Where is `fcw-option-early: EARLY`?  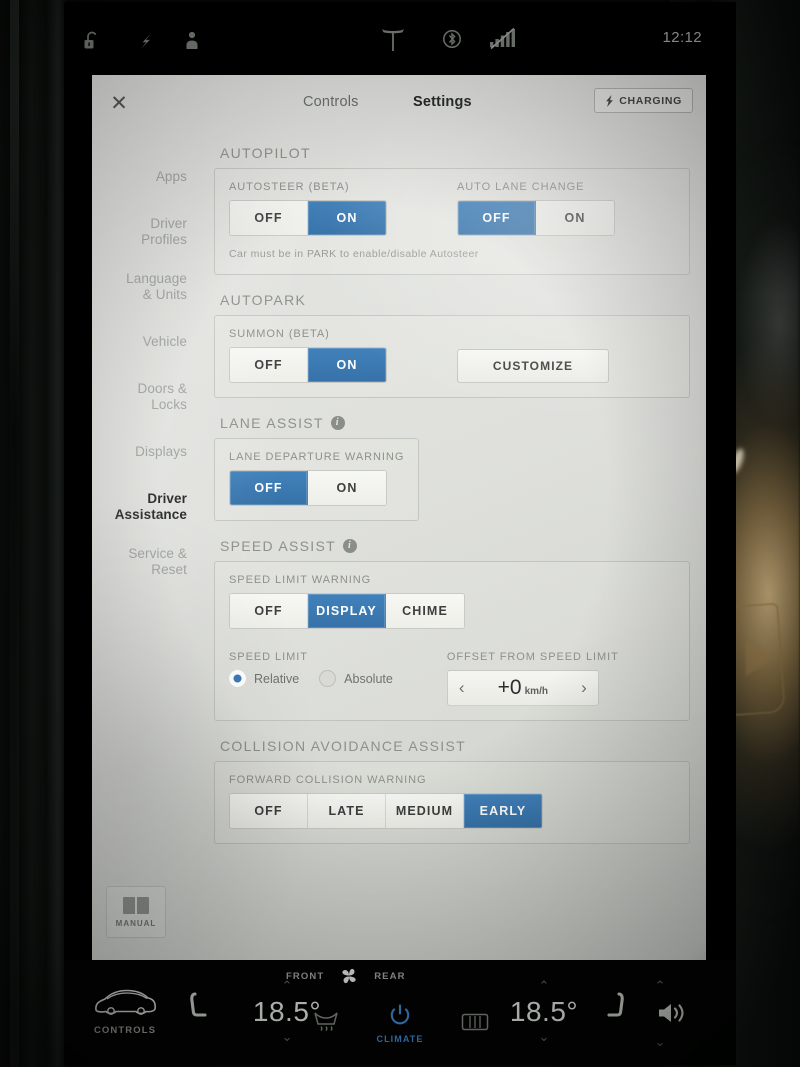 fcw-option-early: EARLY is located at coordinates (503, 811).